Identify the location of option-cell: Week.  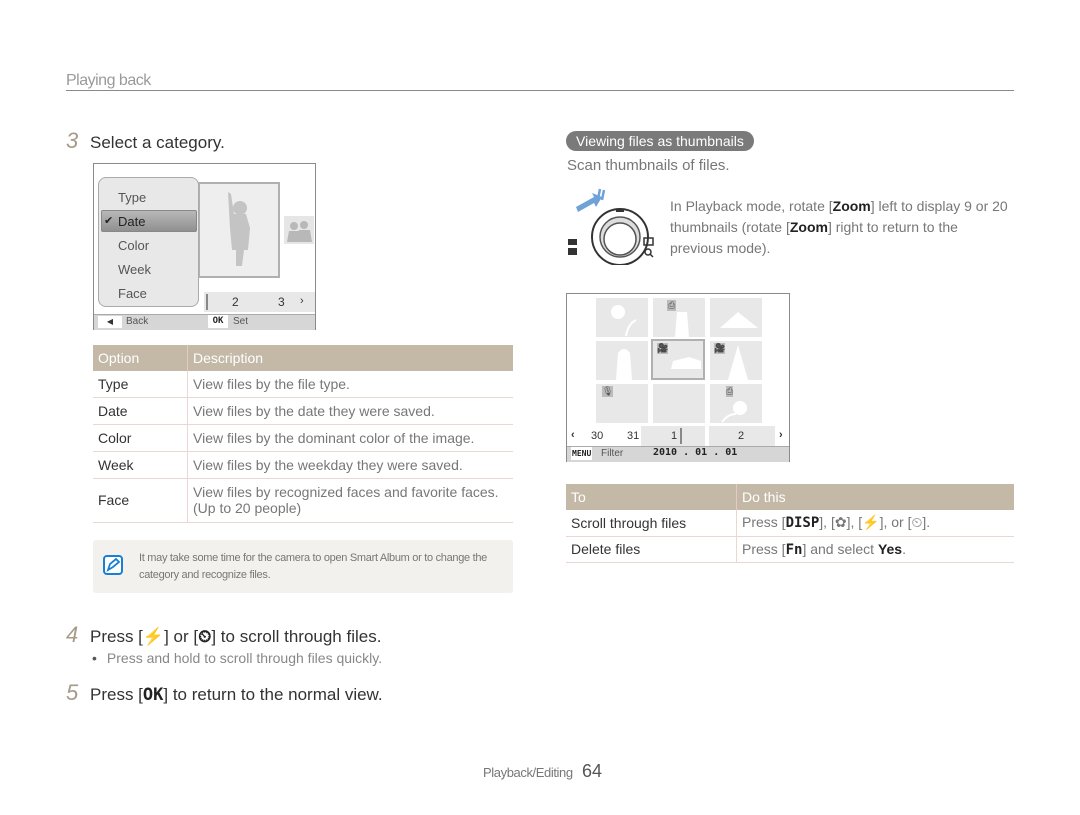
(140, 465).